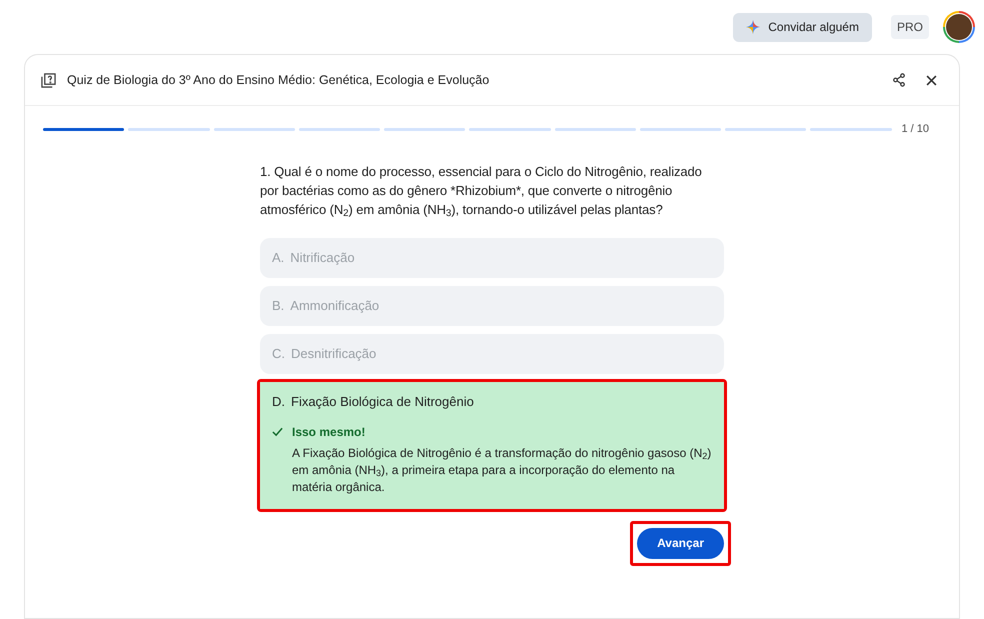  I want to click on avatar, so click(959, 27).